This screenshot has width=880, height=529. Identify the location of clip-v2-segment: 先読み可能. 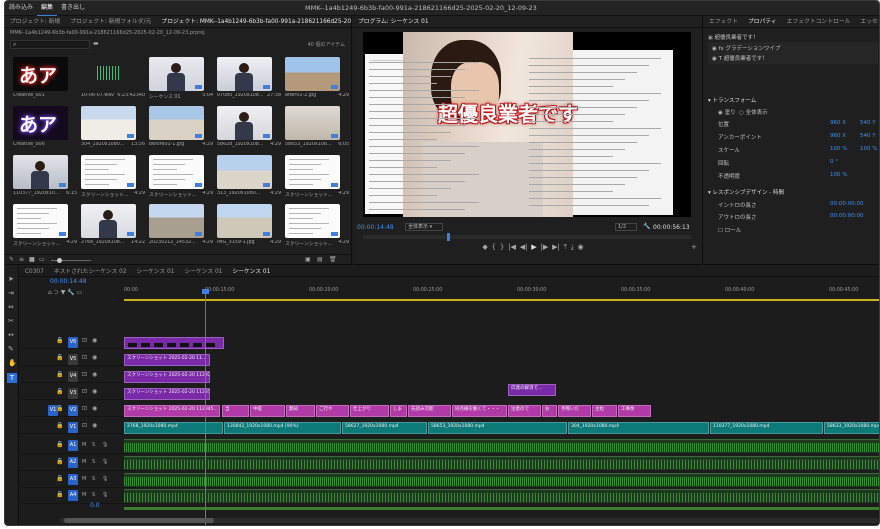
(429, 411).